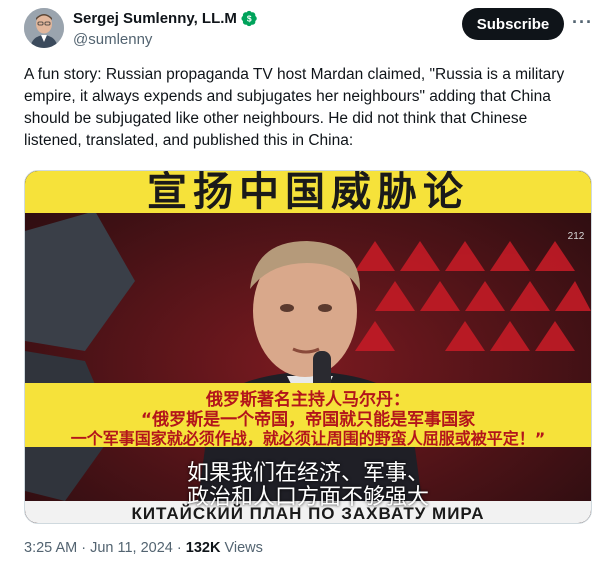  I want to click on video-corner-tag: 212, so click(576, 236).